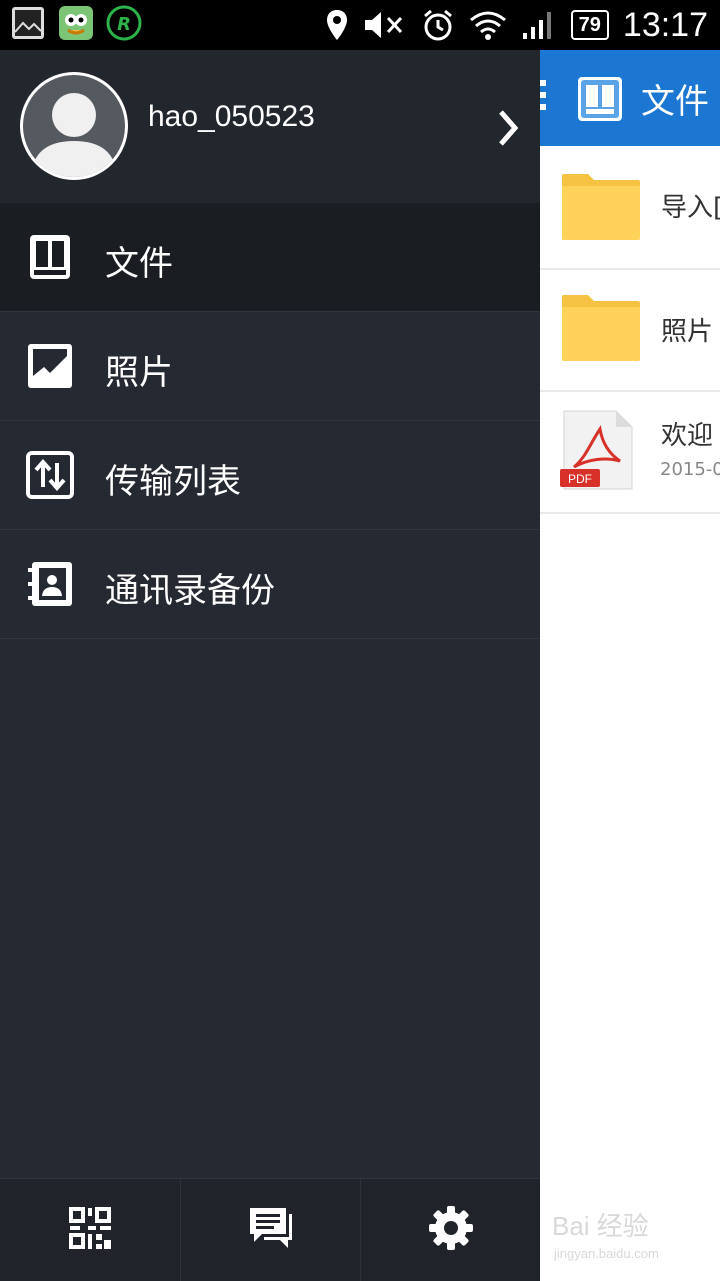 This screenshot has height=1281, width=720. What do you see at coordinates (231, 116) in the screenshot?
I see `username: hao_050523` at bounding box center [231, 116].